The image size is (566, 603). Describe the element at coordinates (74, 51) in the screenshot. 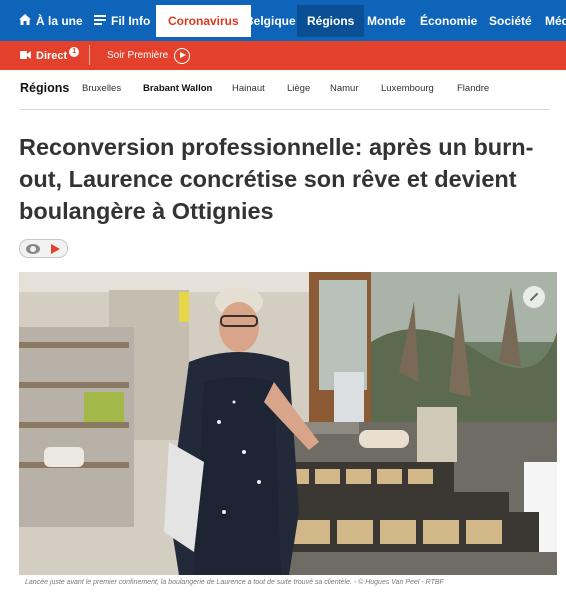

I see `direct-count-badge: 1` at that location.